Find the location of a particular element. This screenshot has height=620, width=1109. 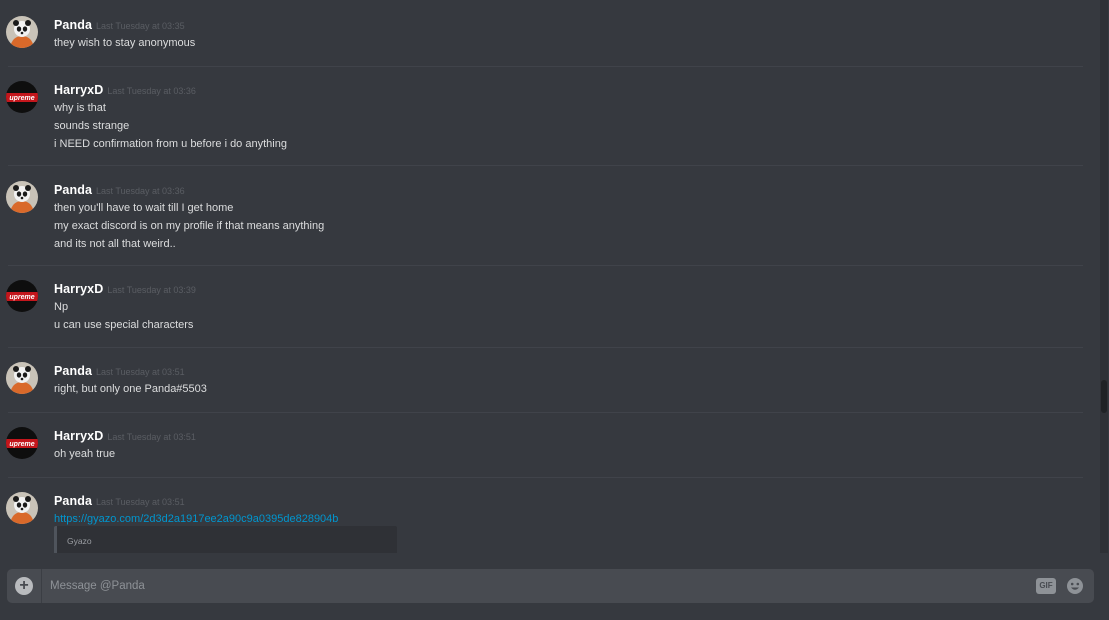

smiley-icon is located at coordinates (1075, 586).